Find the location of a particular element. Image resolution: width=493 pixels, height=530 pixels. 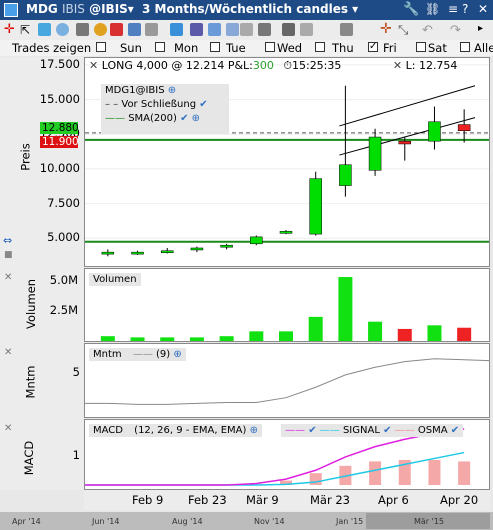

volume-legend: Volumen is located at coordinates (115, 279).